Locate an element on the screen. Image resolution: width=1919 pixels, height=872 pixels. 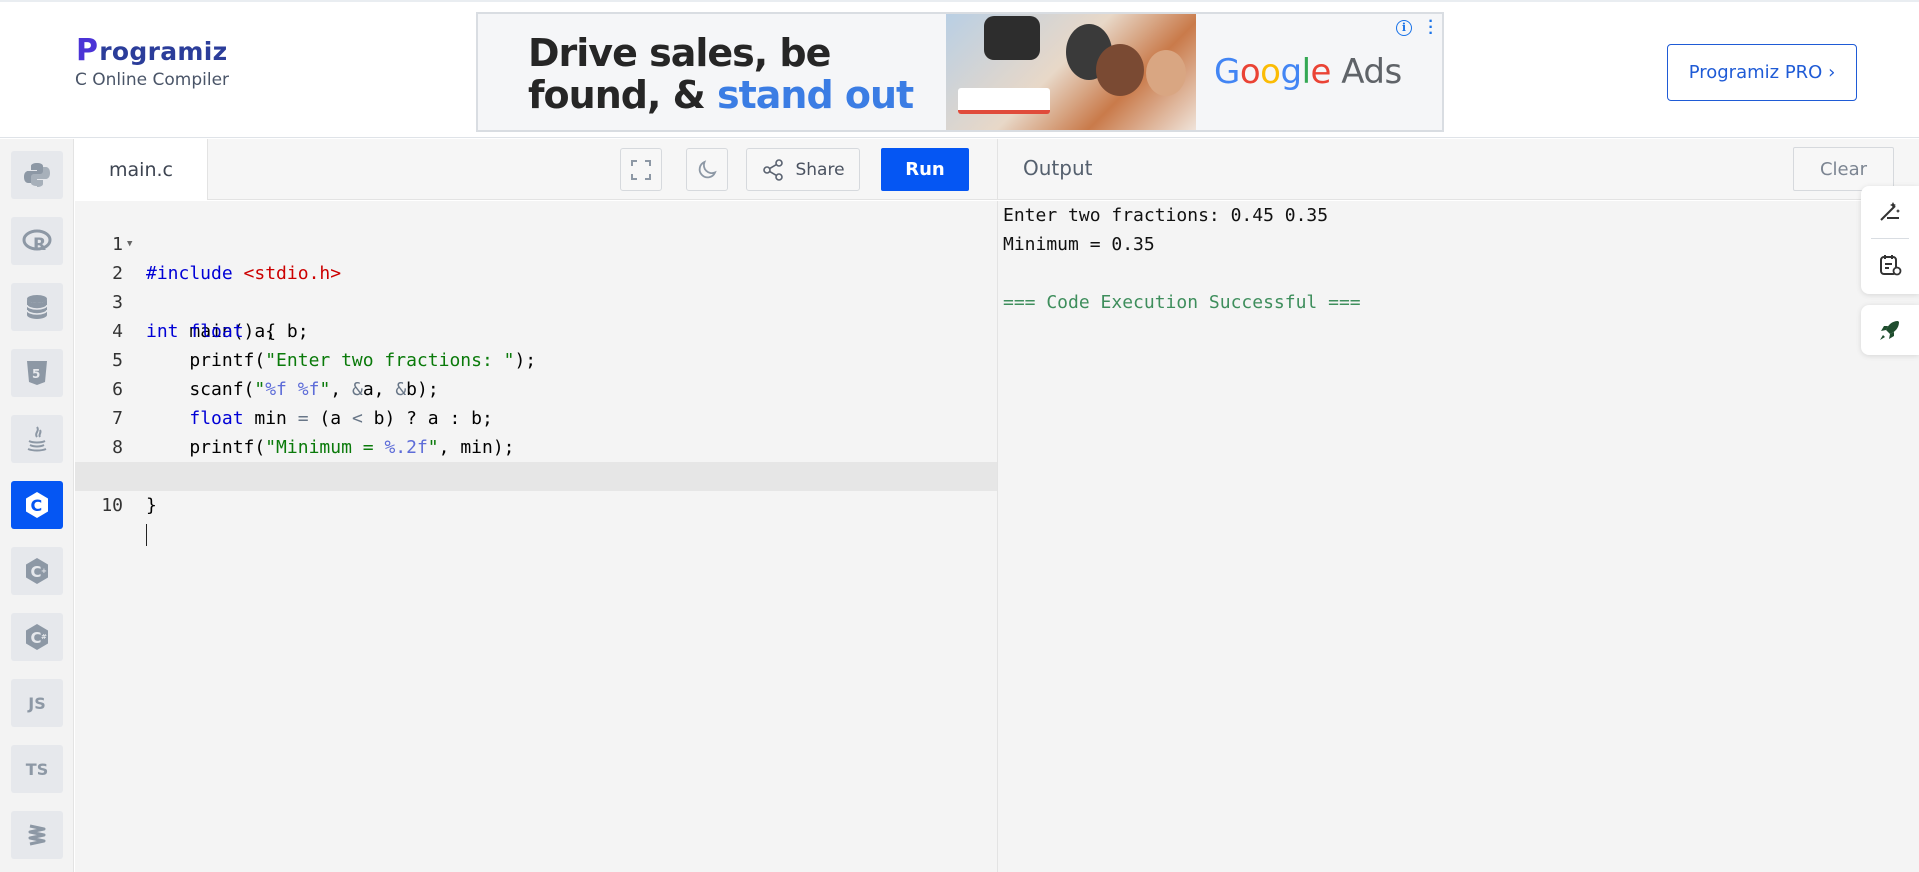
swift-icon is located at coordinates (37, 835).